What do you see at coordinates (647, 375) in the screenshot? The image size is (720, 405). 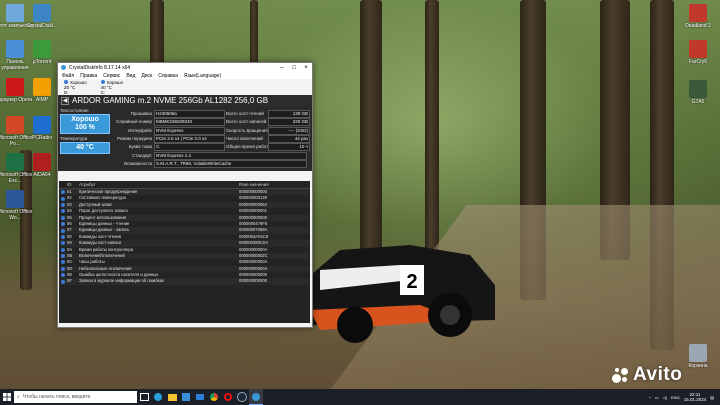 I see `avito-watermark: Avito` at bounding box center [647, 375].